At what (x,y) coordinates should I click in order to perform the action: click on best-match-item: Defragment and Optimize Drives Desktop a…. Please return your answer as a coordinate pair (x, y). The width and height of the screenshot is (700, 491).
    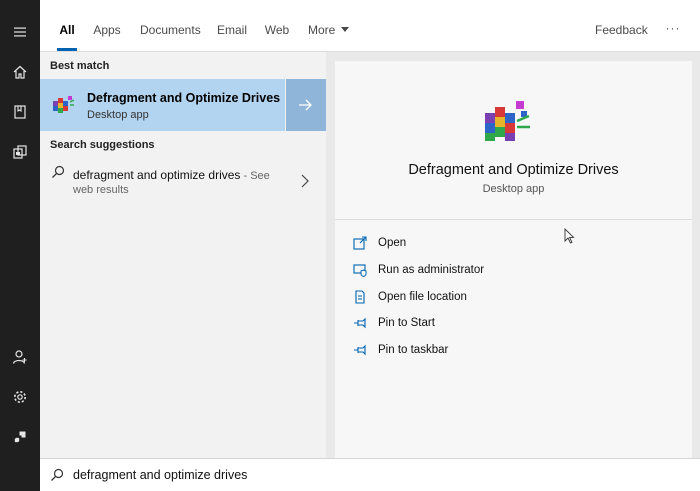
    Looking at the image, I should click on (162, 105).